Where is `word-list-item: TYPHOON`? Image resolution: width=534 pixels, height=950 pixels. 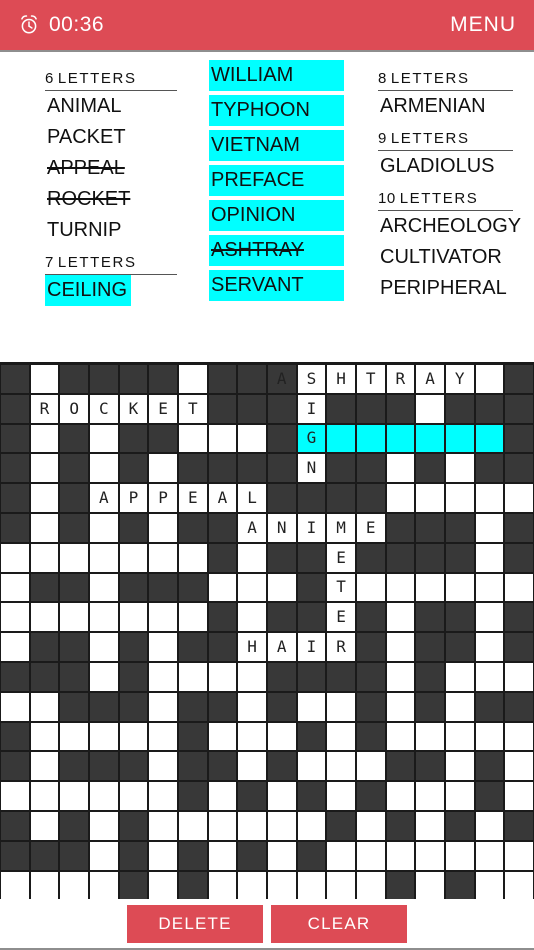 word-list-item: TYPHOON is located at coordinates (288, 112).